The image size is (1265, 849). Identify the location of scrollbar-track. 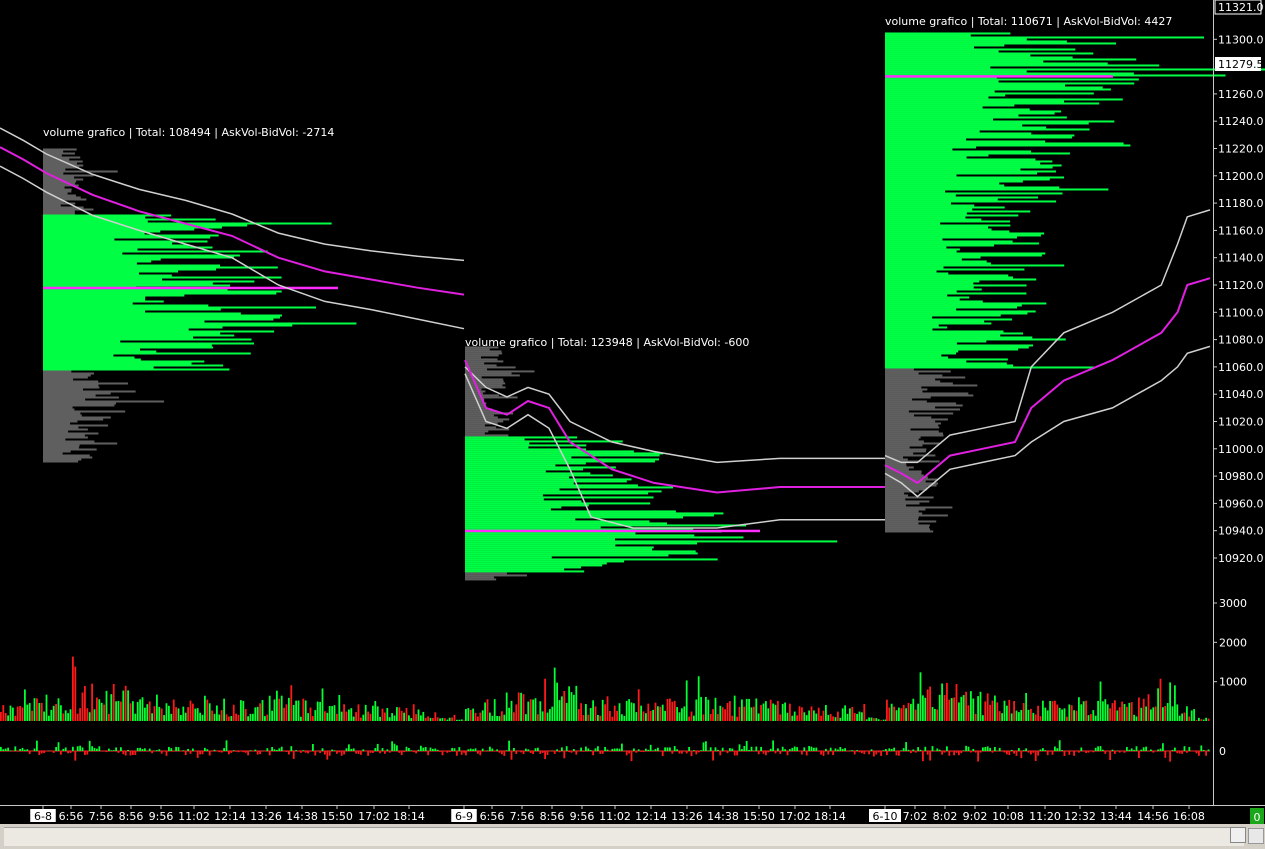
(624, 836).